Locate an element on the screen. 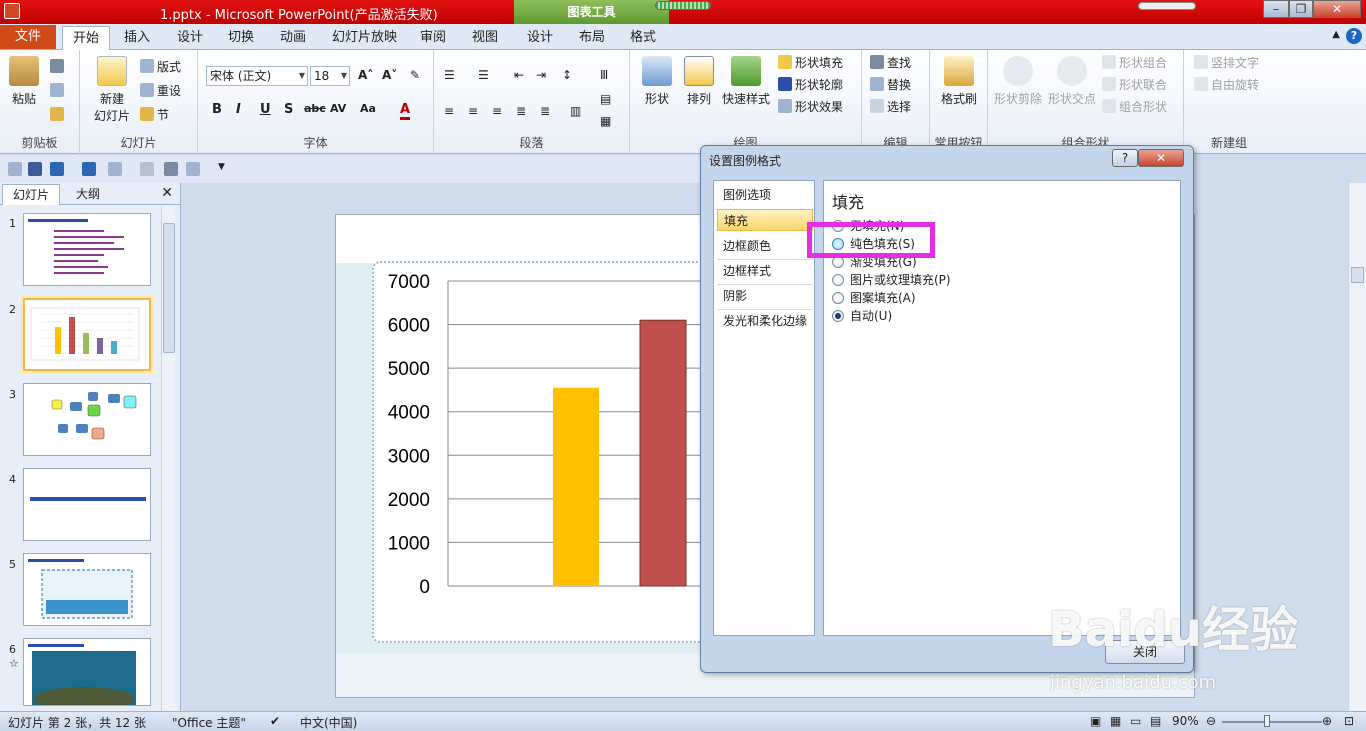 This screenshot has height=731, width=1366. spellcheck-icon: ✔ is located at coordinates (275, 721).